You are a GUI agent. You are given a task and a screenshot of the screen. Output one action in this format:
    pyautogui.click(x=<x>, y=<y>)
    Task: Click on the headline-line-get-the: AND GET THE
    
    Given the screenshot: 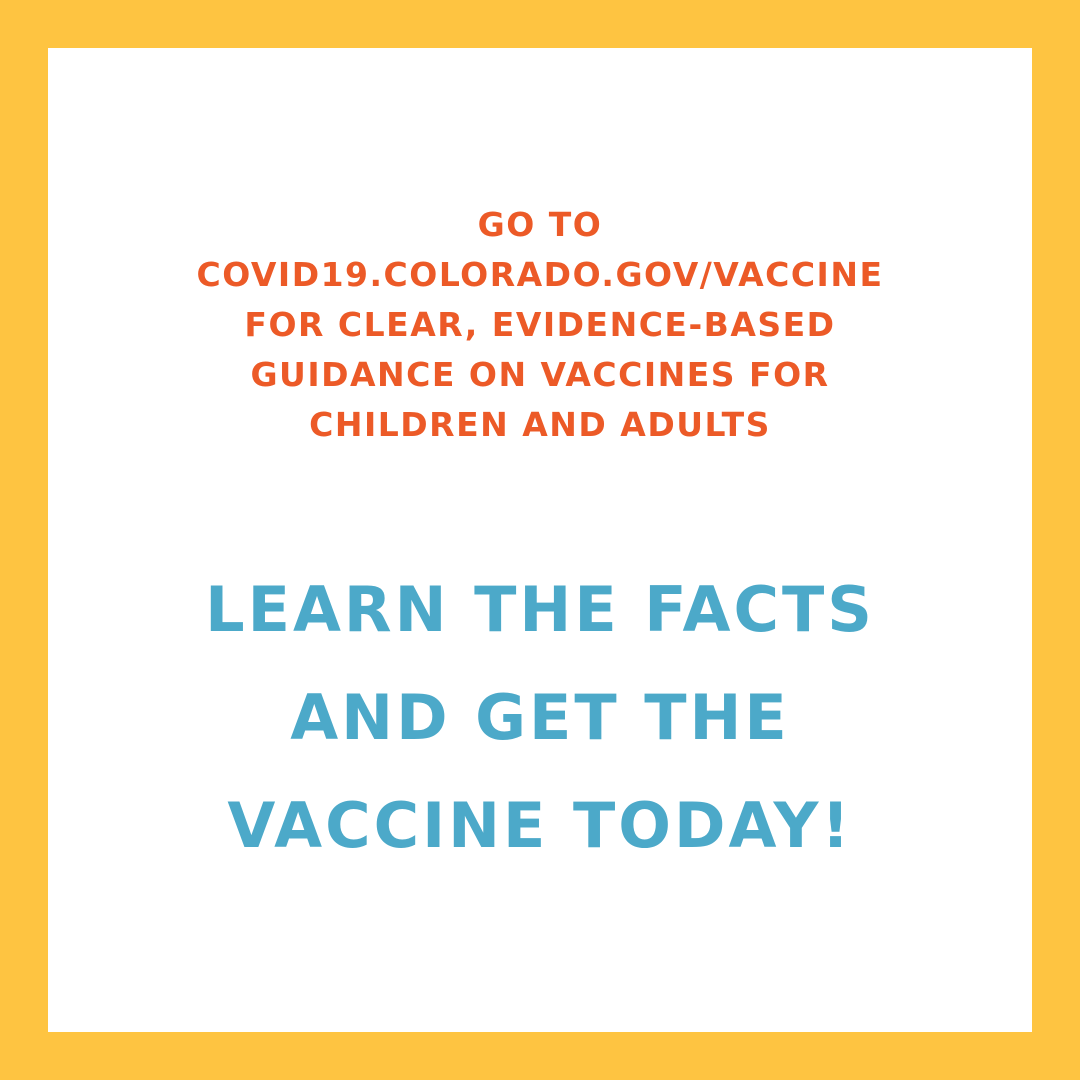 What is the action you would take?
    pyautogui.click(x=540, y=717)
    